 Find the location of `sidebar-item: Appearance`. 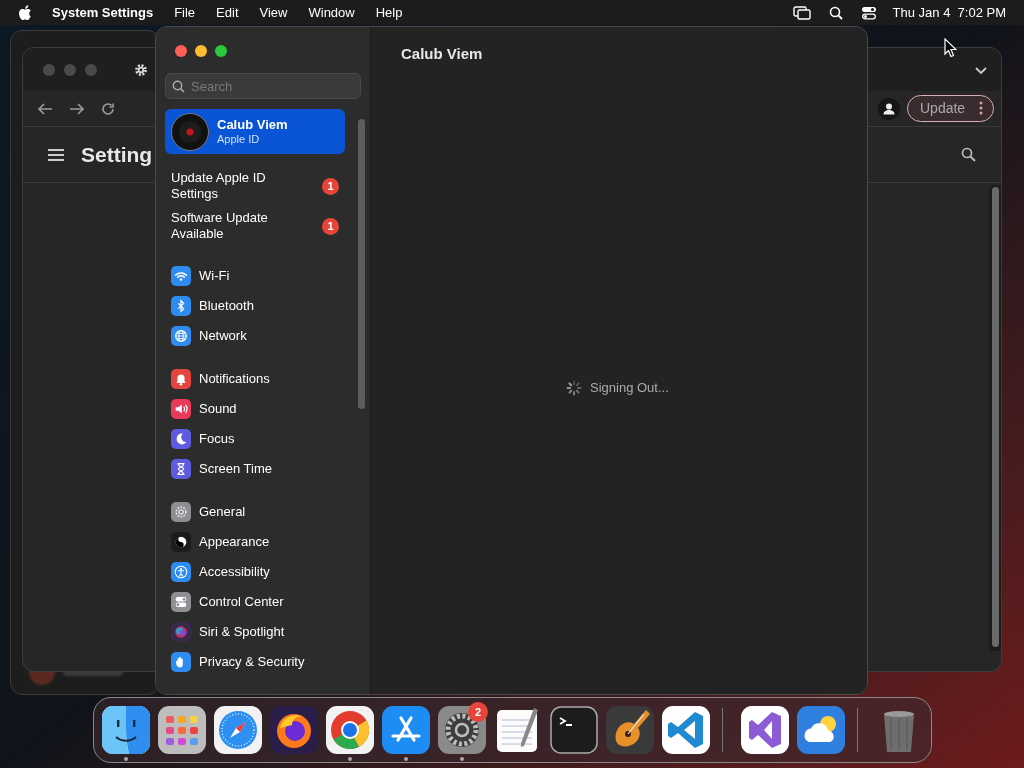

sidebar-item: Appearance is located at coordinates (263, 542).